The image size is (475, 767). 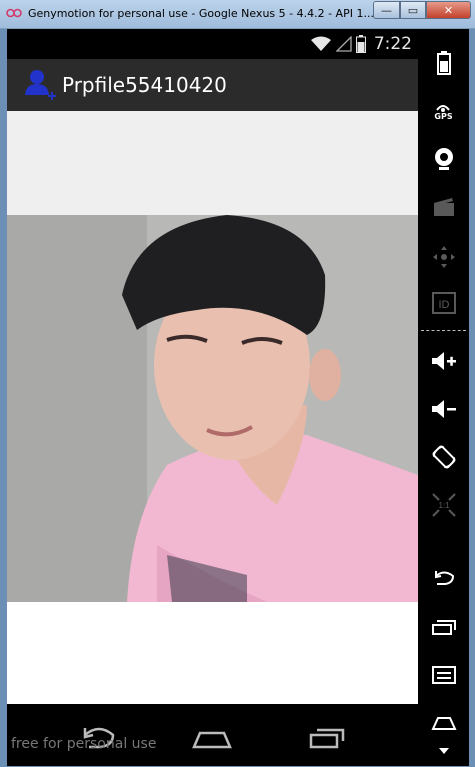 I want to click on toolbar-back-button, so click(x=443, y=577).